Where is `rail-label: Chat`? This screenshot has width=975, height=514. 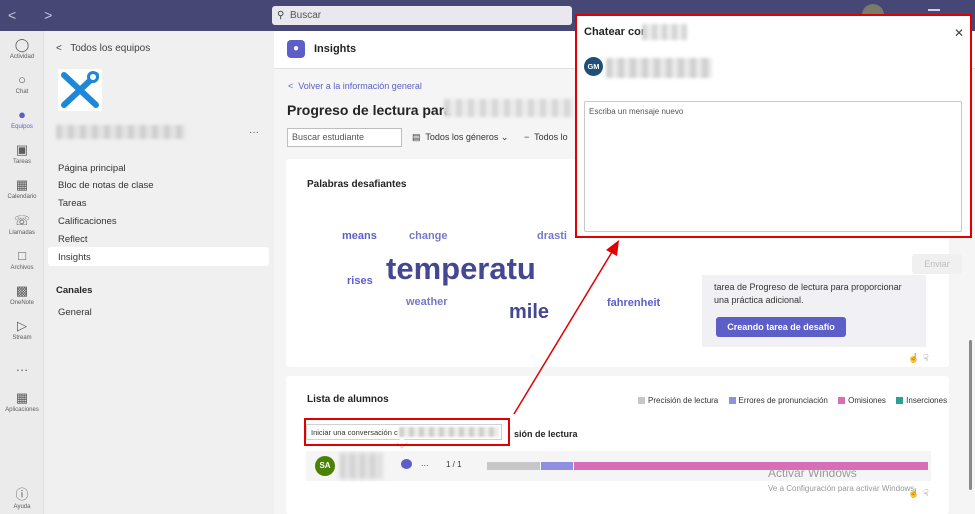
rail-label: Chat is located at coordinates (22, 92).